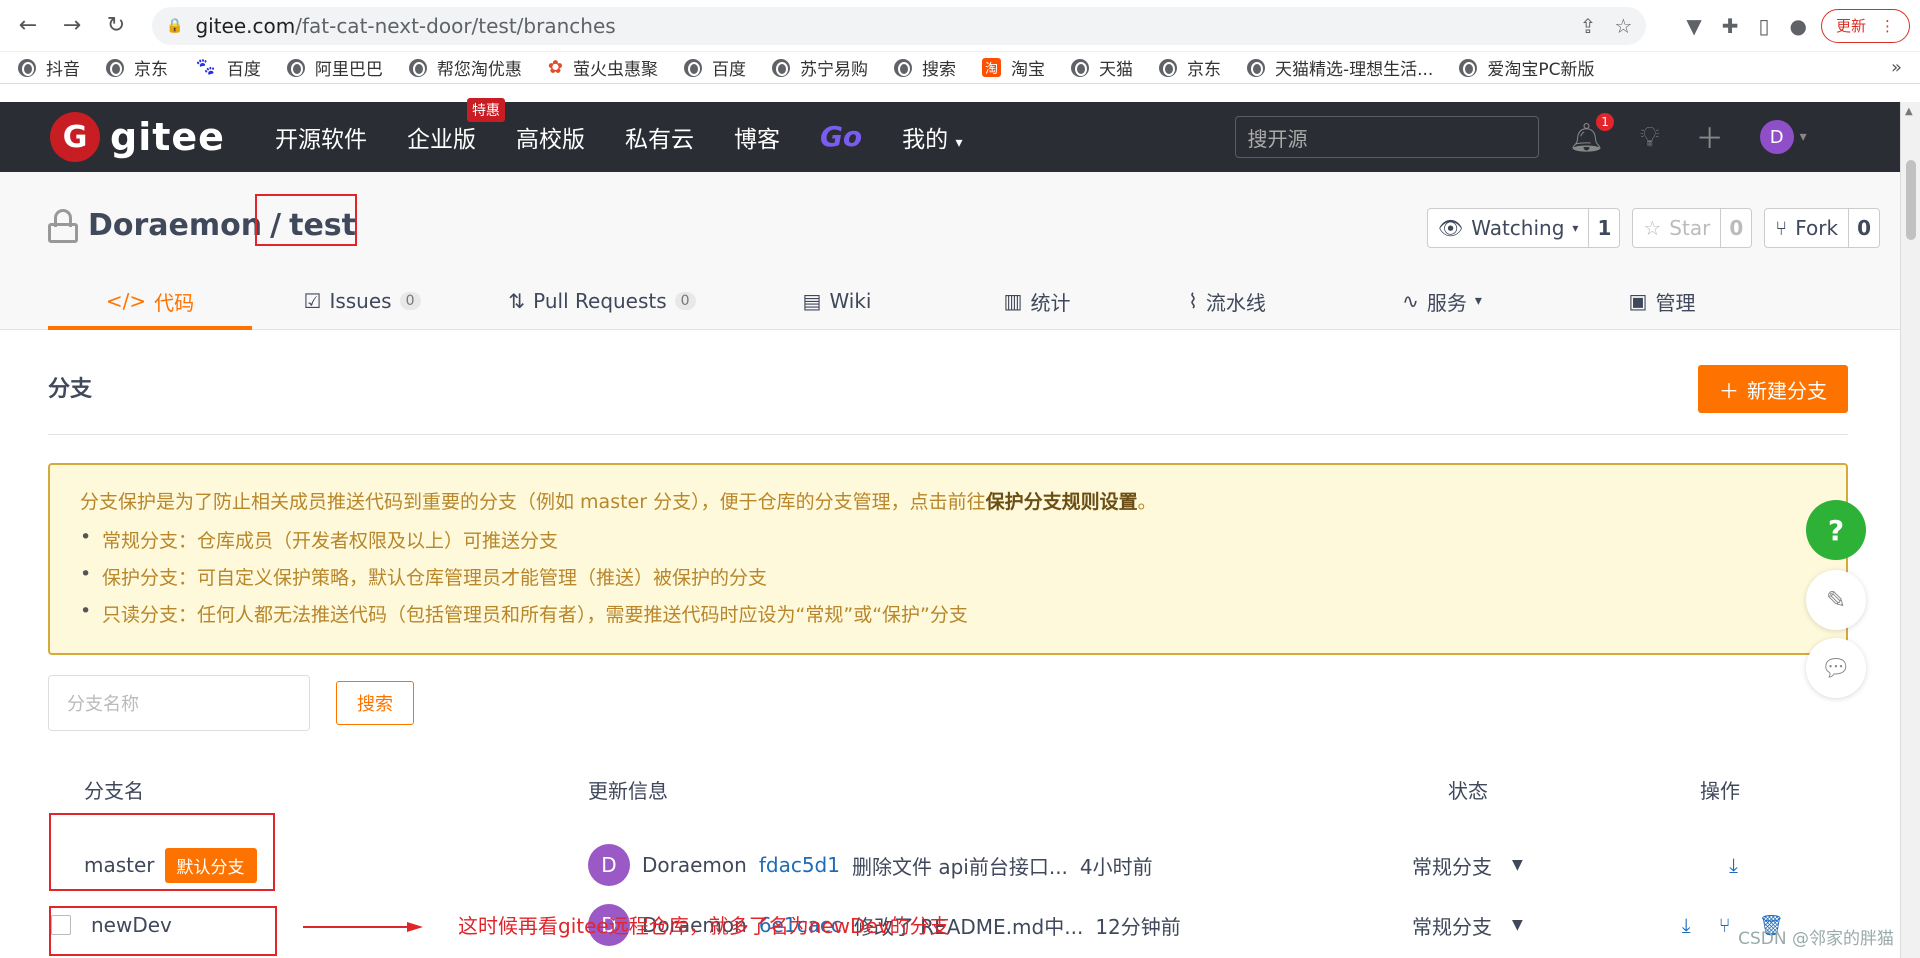 The width and height of the screenshot is (1920, 958). Describe the element at coordinates (1896, 67) in the screenshot. I see `more-bookmarks-icon: »` at that location.